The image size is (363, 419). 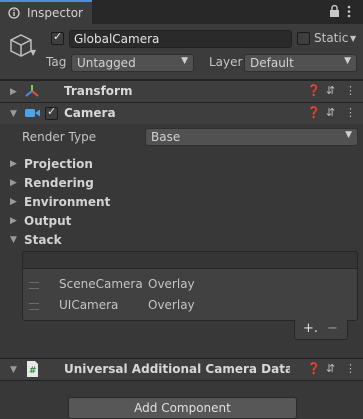 What do you see at coordinates (181, 113) in the screenshot?
I see `camera-component-header: ▼ Camera ❓ ⇵ ⋮` at bounding box center [181, 113].